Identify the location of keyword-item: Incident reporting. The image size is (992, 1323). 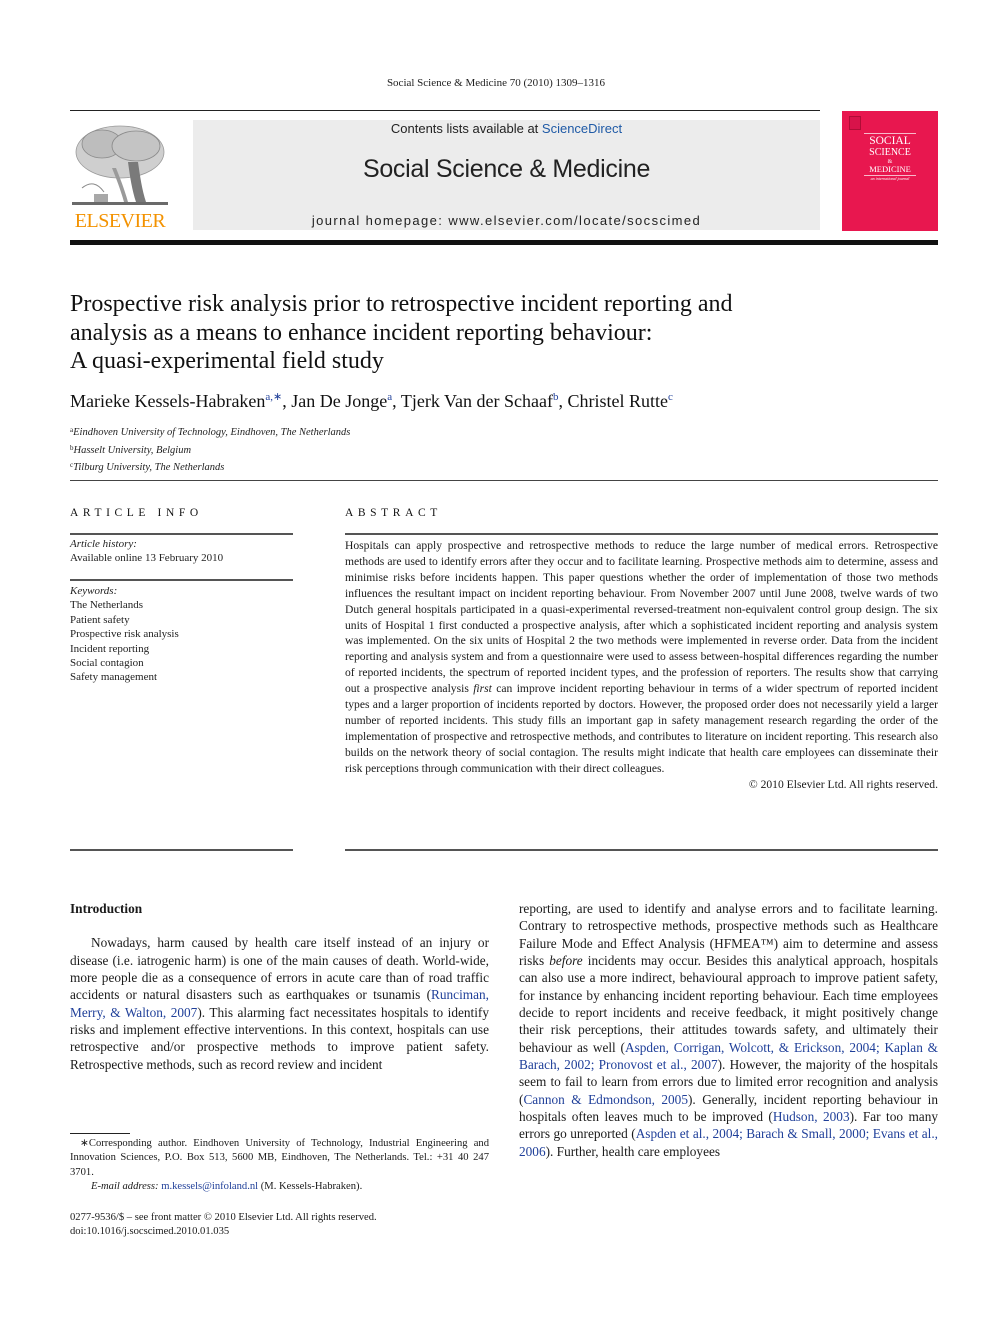
(110, 648).